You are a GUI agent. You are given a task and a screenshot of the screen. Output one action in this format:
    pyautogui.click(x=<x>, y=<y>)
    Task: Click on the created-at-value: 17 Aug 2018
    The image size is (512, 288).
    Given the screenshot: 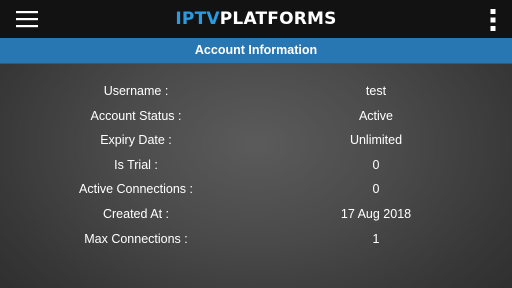 What is the action you would take?
    pyautogui.click(x=376, y=213)
    